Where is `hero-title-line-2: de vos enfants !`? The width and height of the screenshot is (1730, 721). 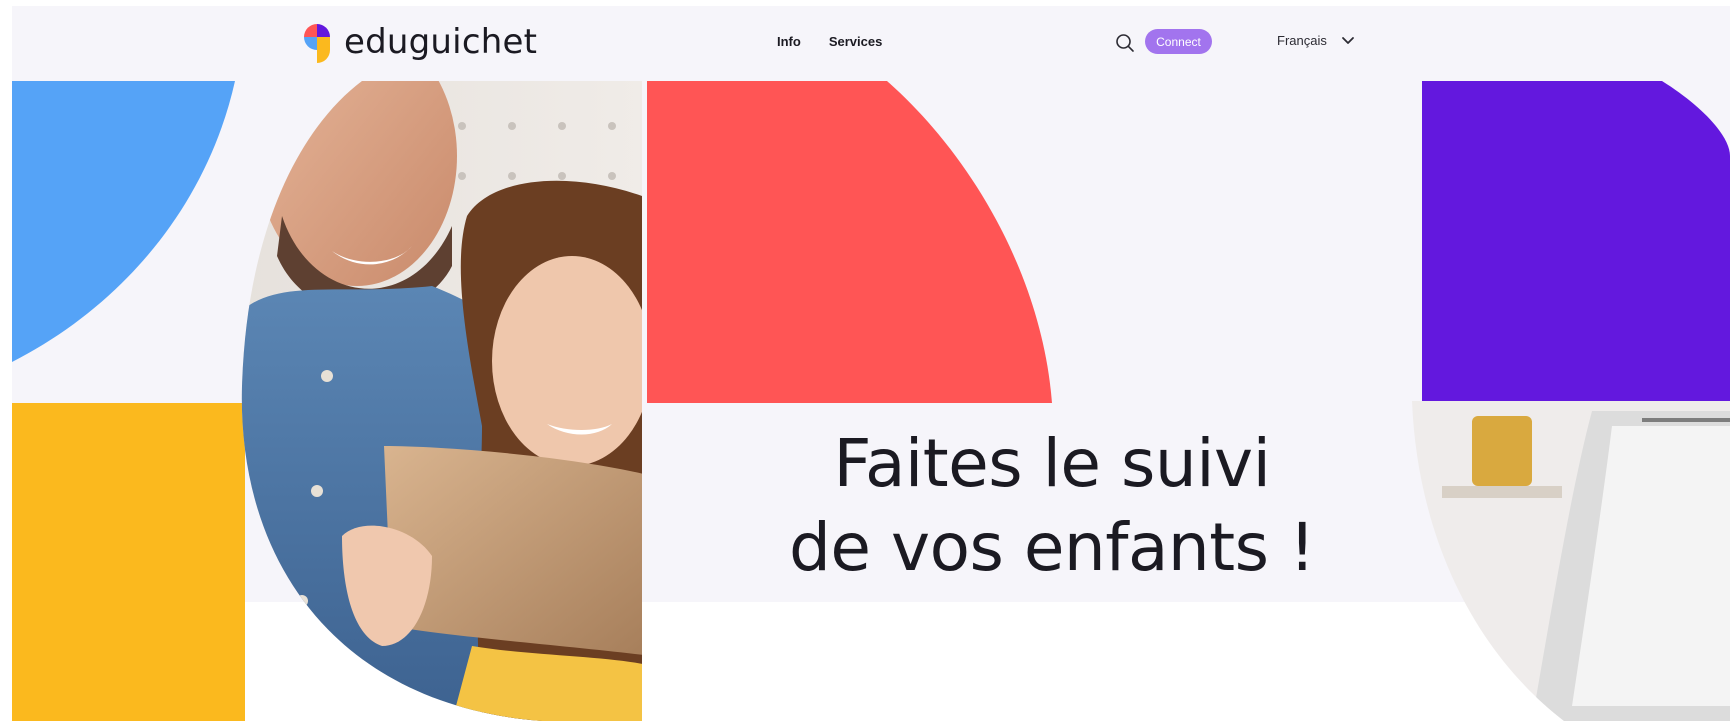
hero-title-line-2: de vos enfants ! is located at coordinates (1052, 547).